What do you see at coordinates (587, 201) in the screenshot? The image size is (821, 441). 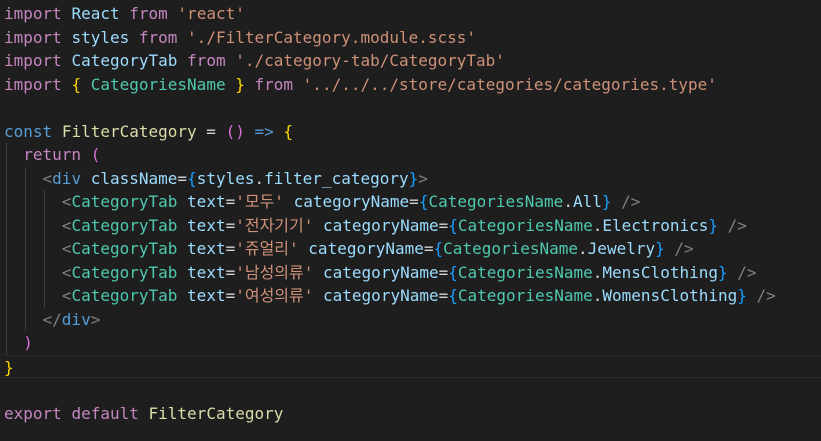 I see `code-token: All` at bounding box center [587, 201].